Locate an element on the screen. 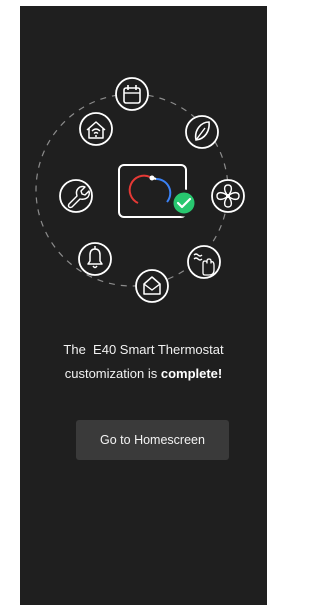 This screenshot has height=605, width=320. smart-home-icon is located at coordinates (96, 129).